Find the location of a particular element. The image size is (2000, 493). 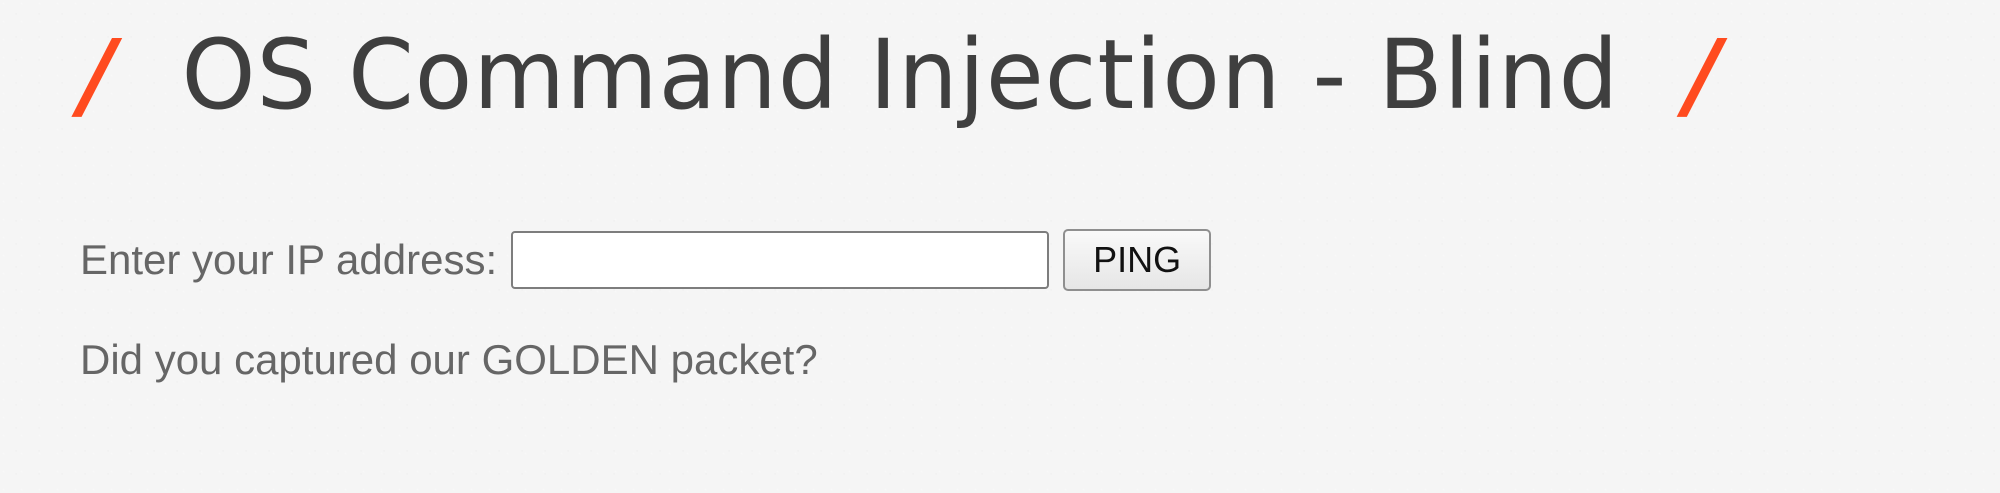

title-right-slash: / is located at coordinates (1703, 75).